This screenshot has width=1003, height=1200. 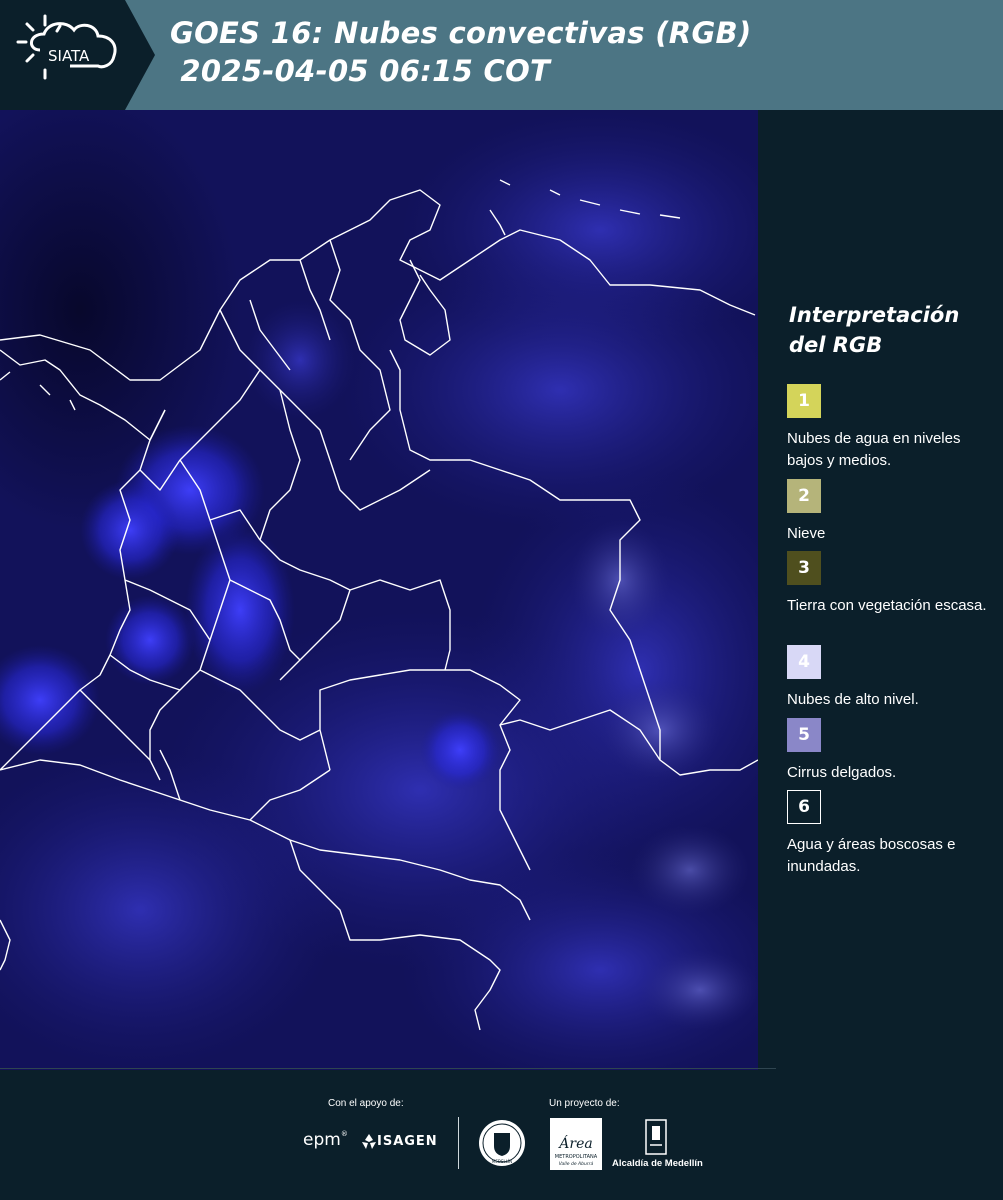 I want to click on legend-item-6: 6 Agua y áreas boscosas e inundadas., so click(x=889, y=834).